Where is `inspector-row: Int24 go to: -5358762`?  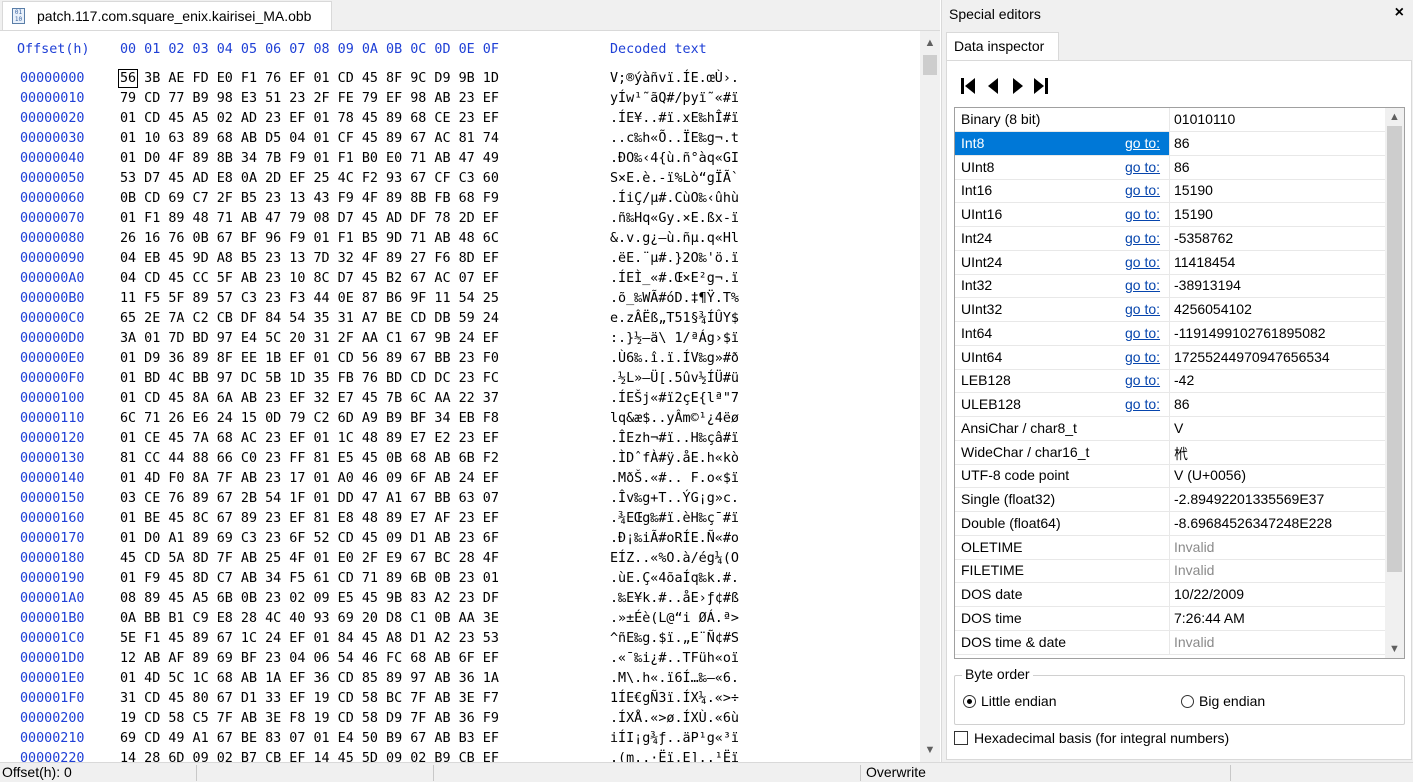 inspector-row: Int24 go to: -5358762 is located at coordinates (1170, 238).